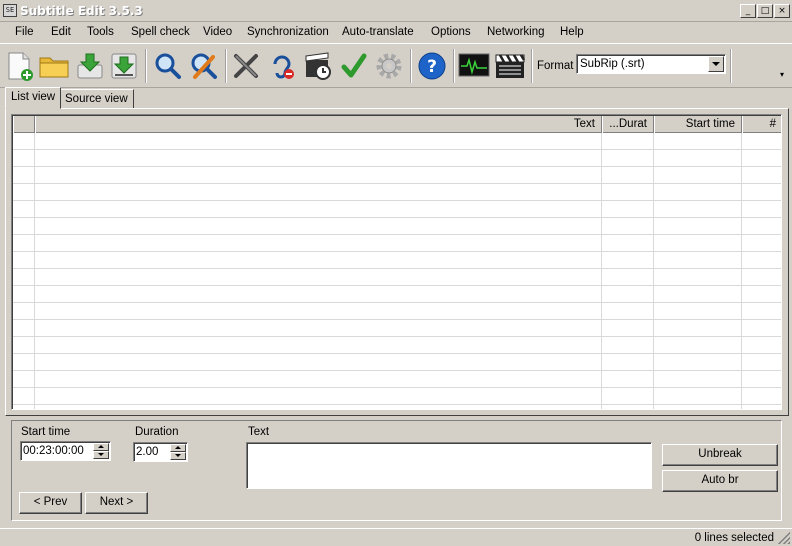 The image size is (792, 546). I want to click on status-bar: 0 lines selected, so click(396, 537).